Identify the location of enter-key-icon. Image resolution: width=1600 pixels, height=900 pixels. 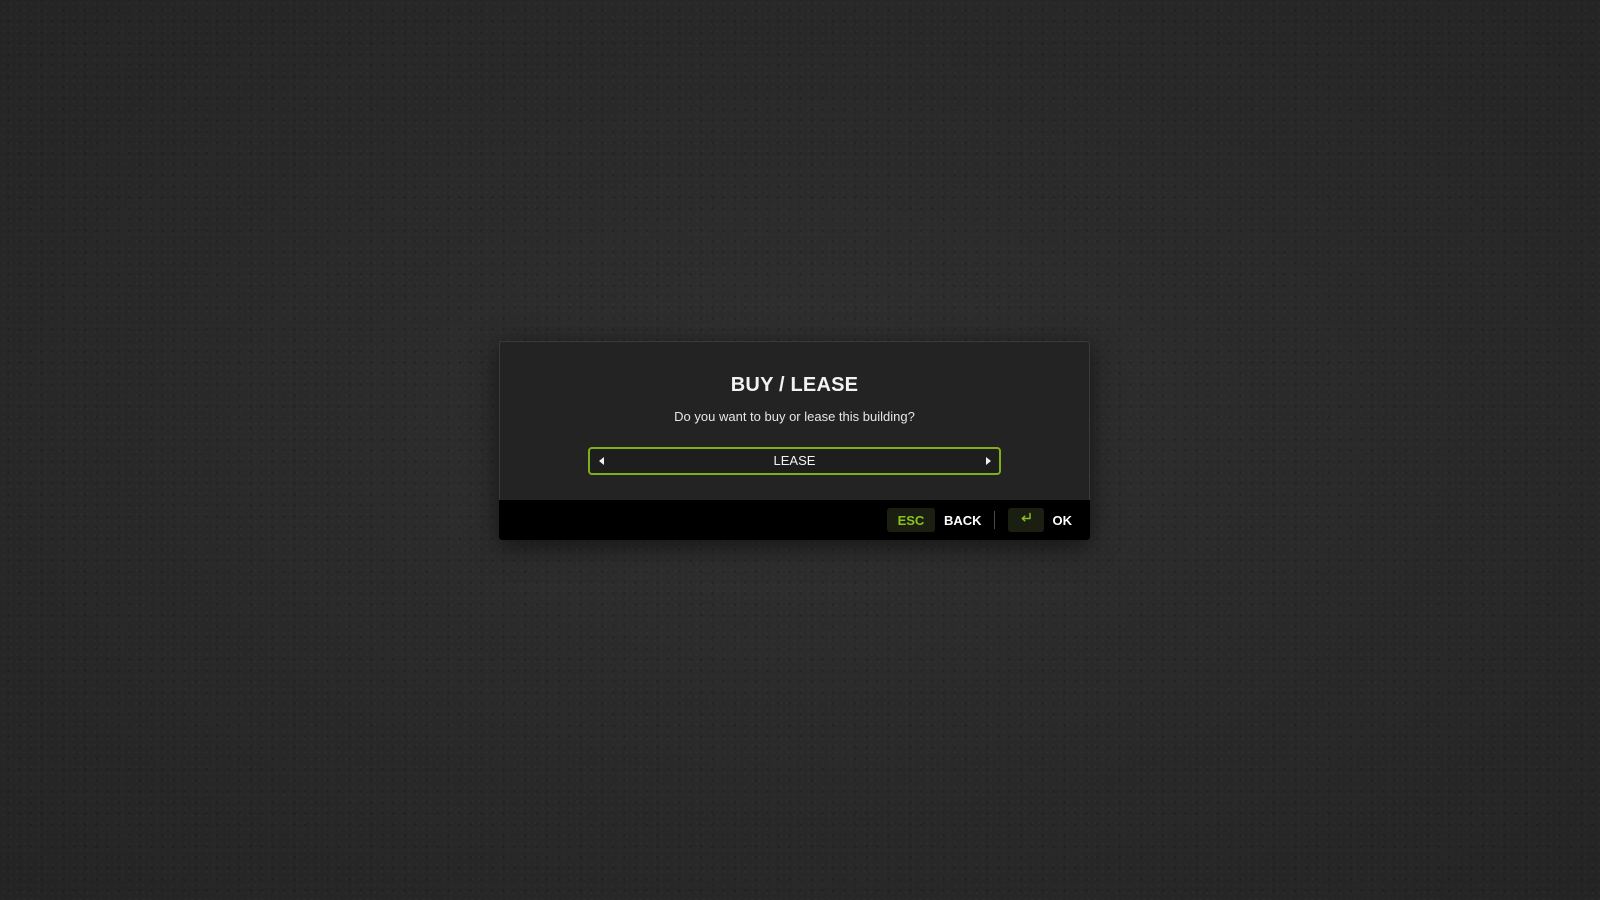
(1026, 520).